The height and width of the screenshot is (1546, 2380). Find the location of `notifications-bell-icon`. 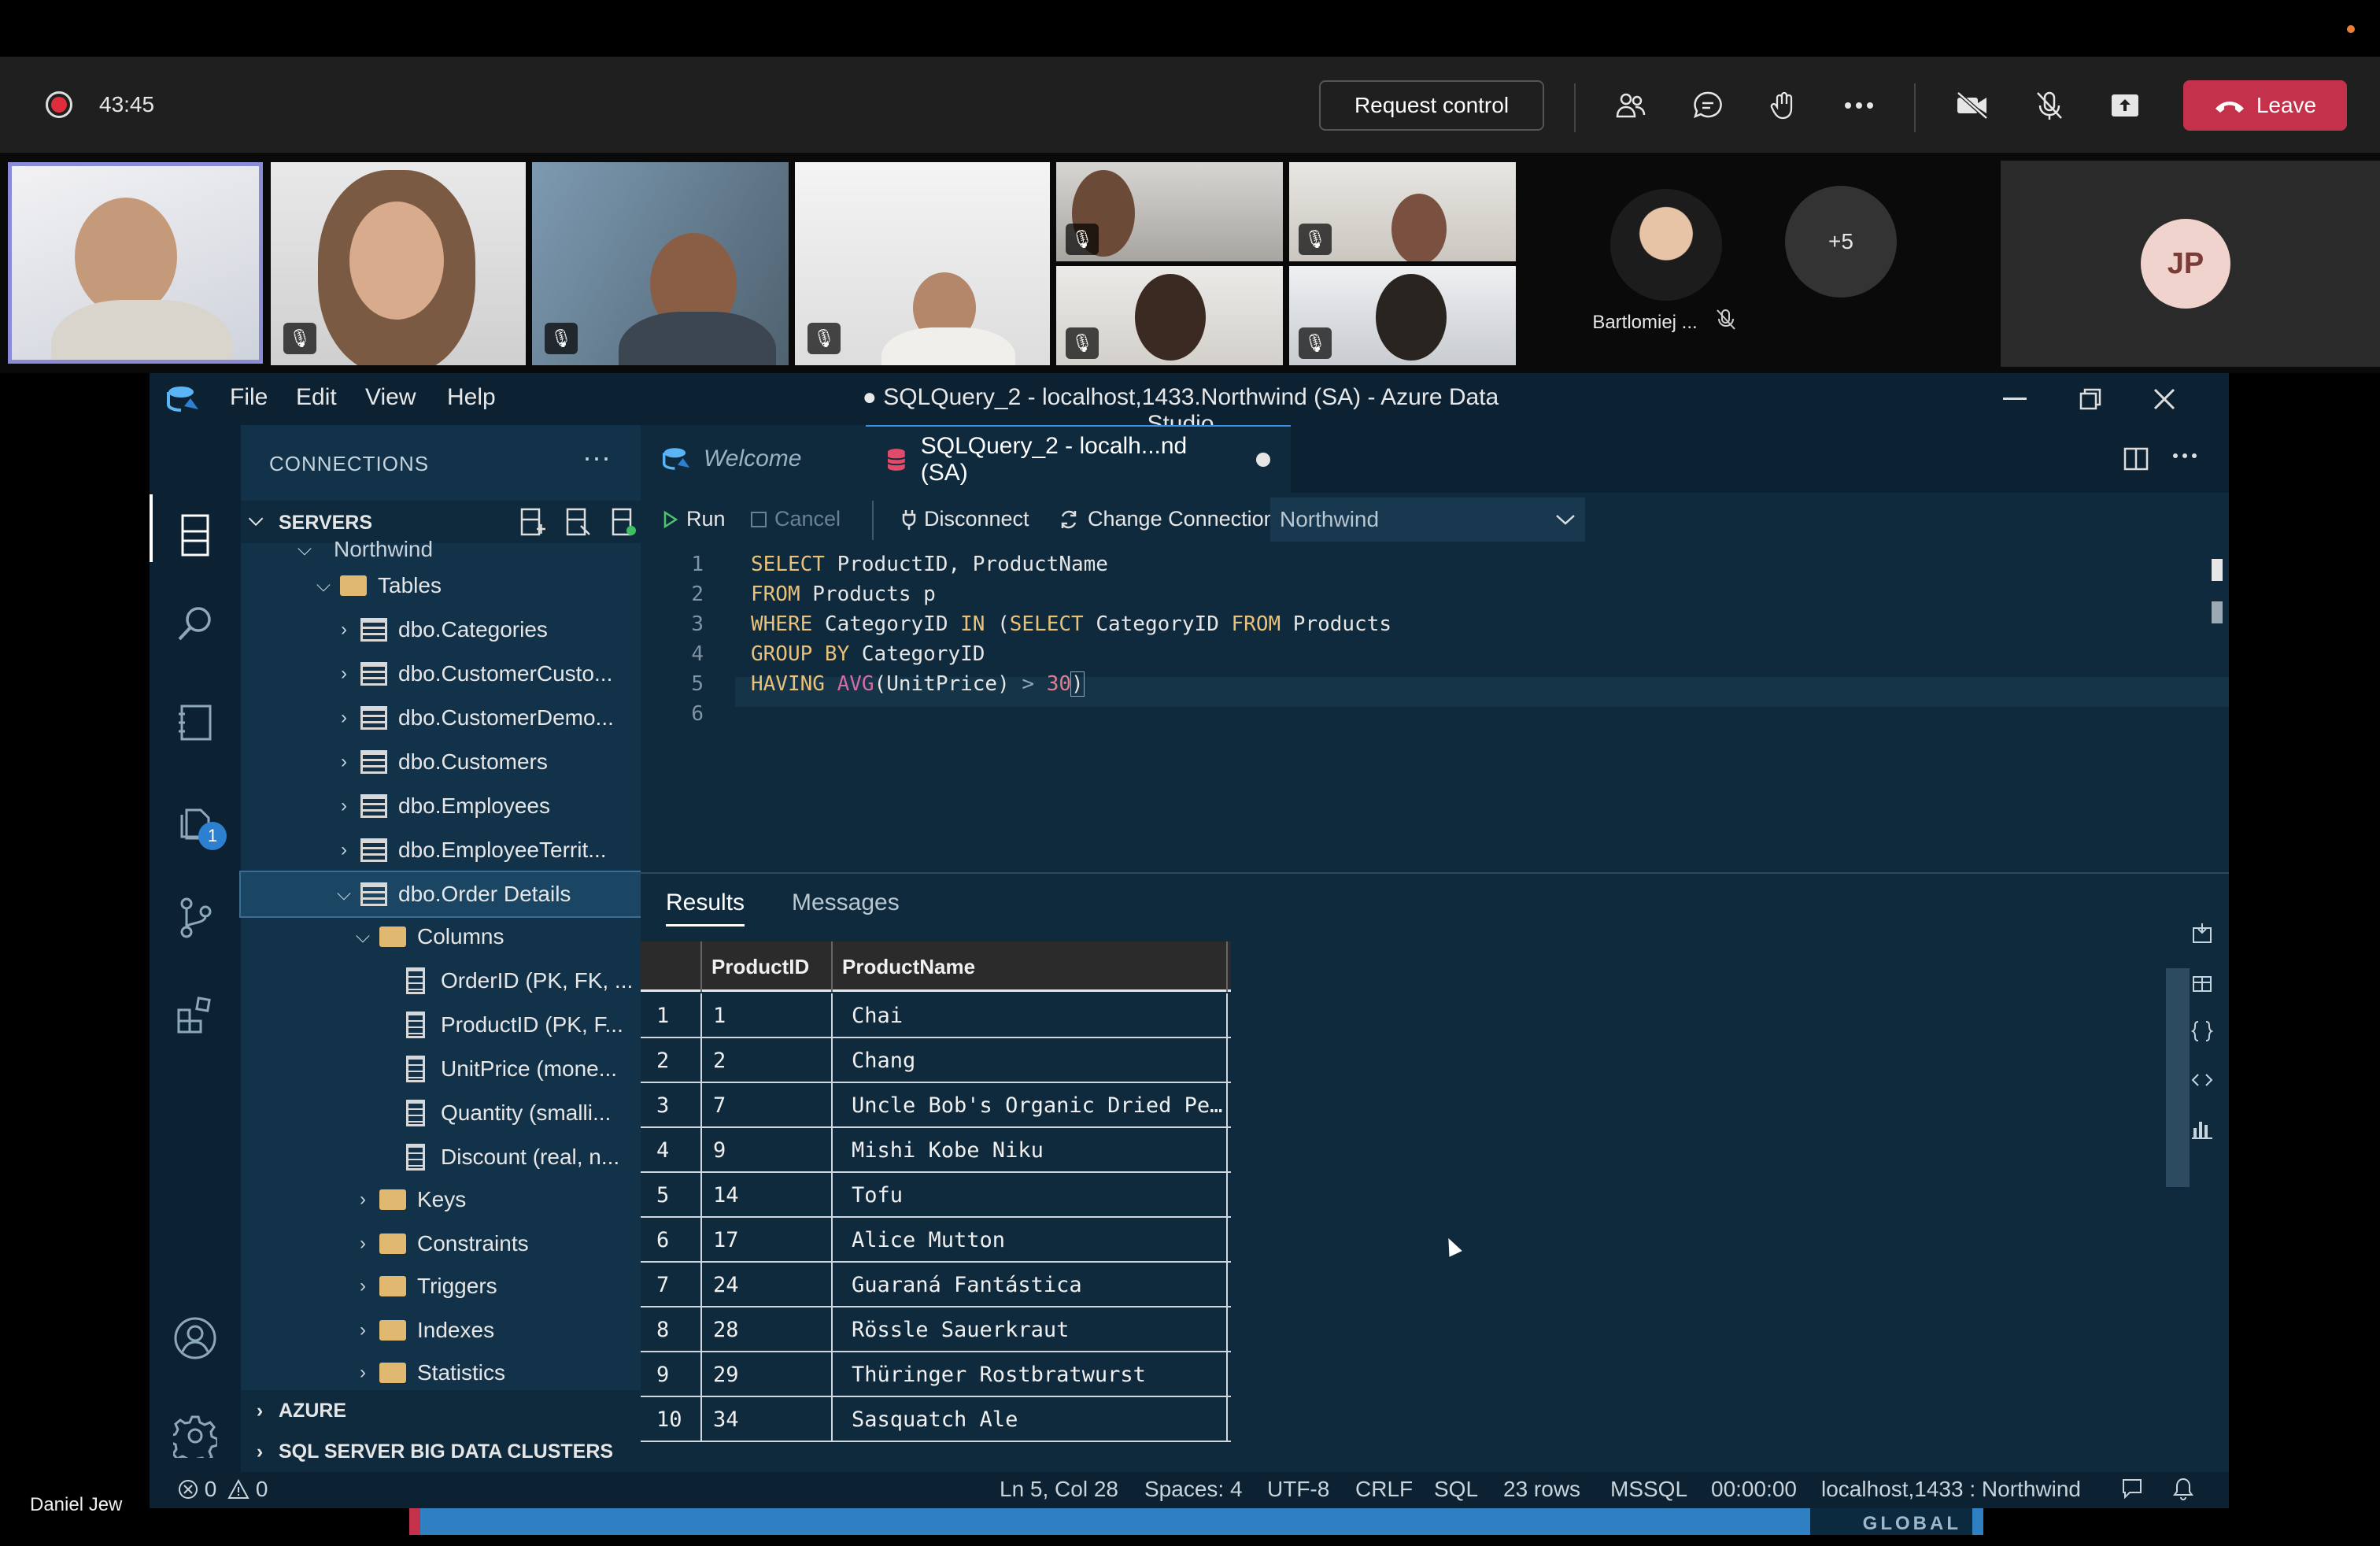

notifications-bell-icon is located at coordinates (2183, 1491).